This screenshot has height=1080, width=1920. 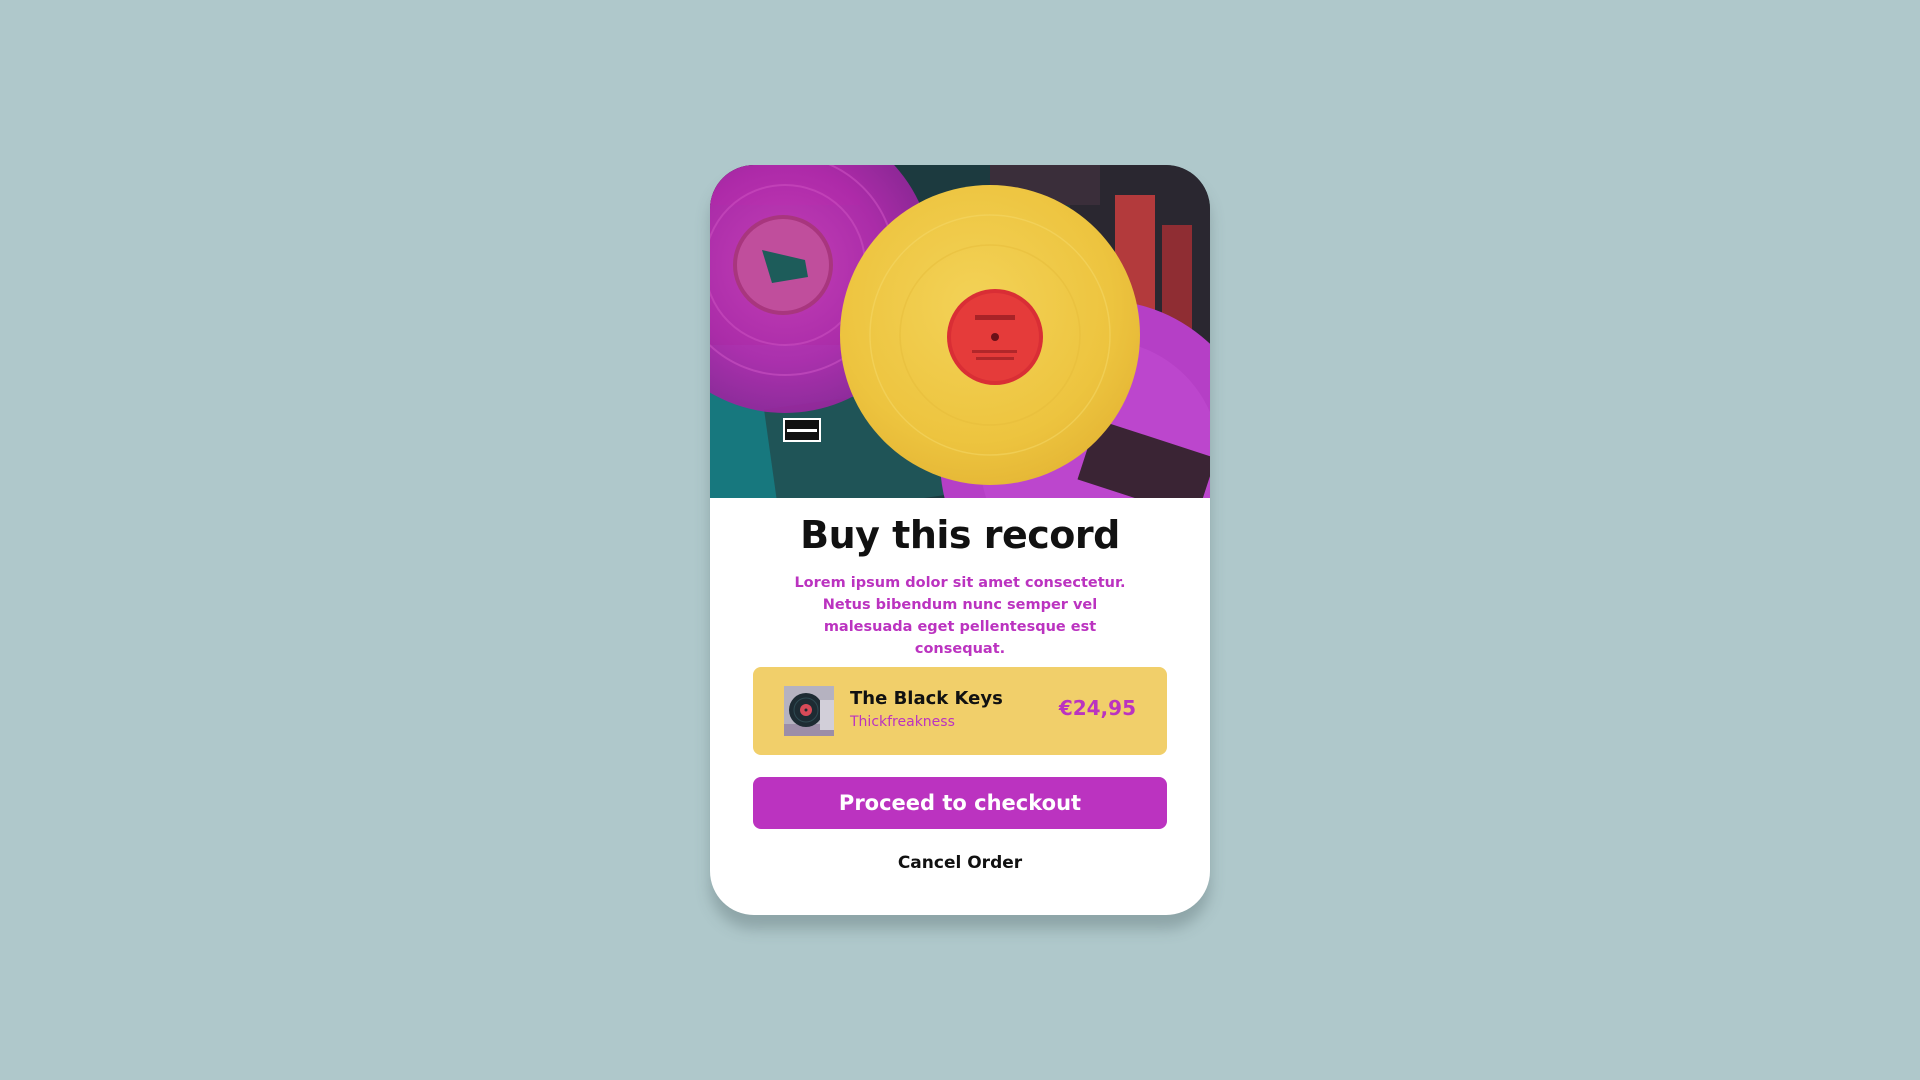 I want to click on item-price: €24,95, so click(x=1097, y=708).